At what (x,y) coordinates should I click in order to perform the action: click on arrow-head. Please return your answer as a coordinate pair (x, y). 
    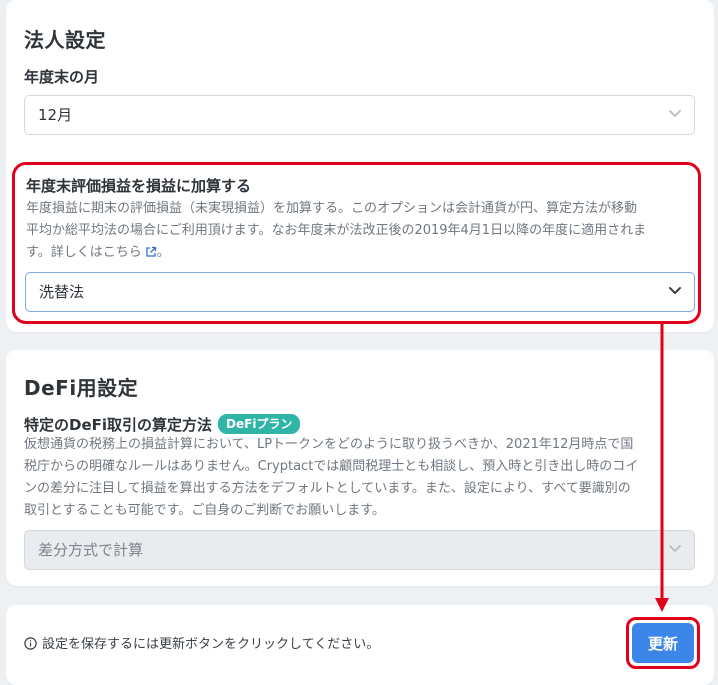
    Looking at the image, I should click on (662, 605).